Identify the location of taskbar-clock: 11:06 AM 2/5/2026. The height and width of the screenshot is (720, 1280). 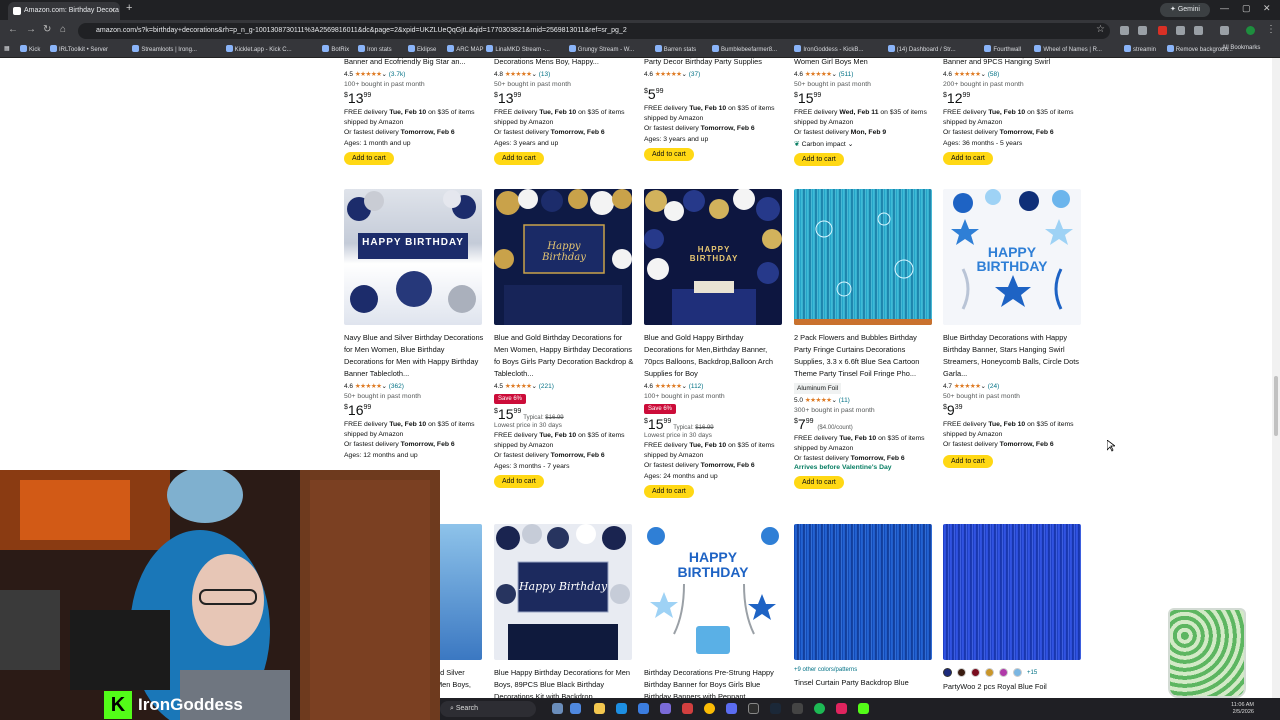
(1242, 709).